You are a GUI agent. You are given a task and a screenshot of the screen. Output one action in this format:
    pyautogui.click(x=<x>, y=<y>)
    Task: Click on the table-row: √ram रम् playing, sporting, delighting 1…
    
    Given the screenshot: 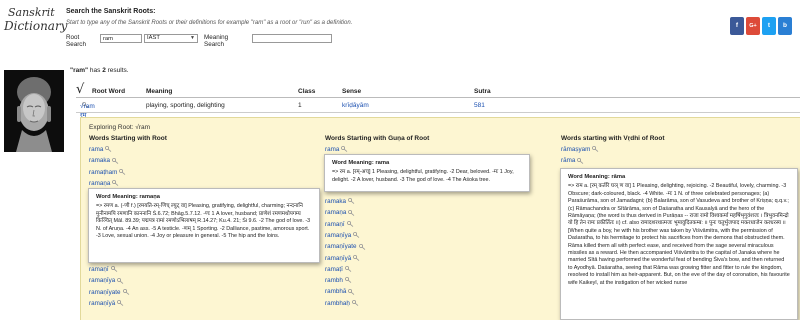 What is the action you would take?
    pyautogui.click(x=438, y=110)
    